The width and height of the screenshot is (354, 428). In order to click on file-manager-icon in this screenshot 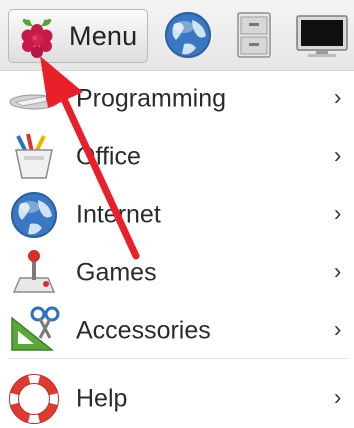, I will do `click(254, 35)`.